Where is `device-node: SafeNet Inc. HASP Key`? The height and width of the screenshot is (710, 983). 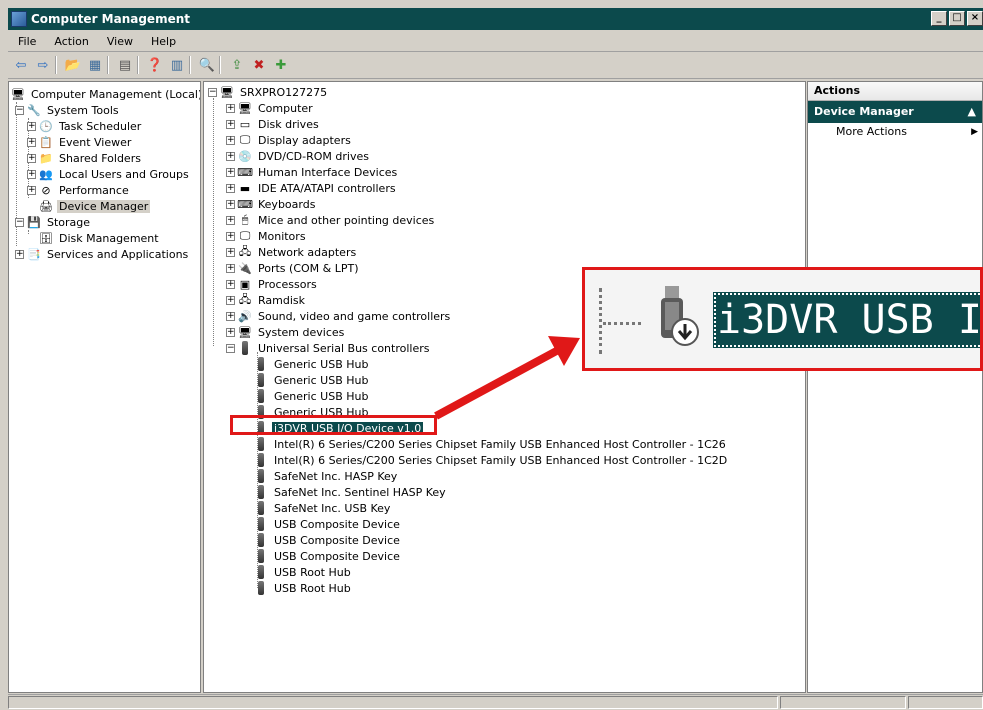 device-node: SafeNet Inc. HASP Key is located at coordinates (326, 476).